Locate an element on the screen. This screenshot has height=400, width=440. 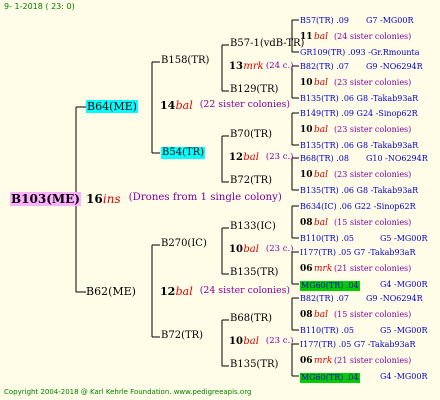
gen4-node: B57(TR) .09 is located at coordinates (324, 20).